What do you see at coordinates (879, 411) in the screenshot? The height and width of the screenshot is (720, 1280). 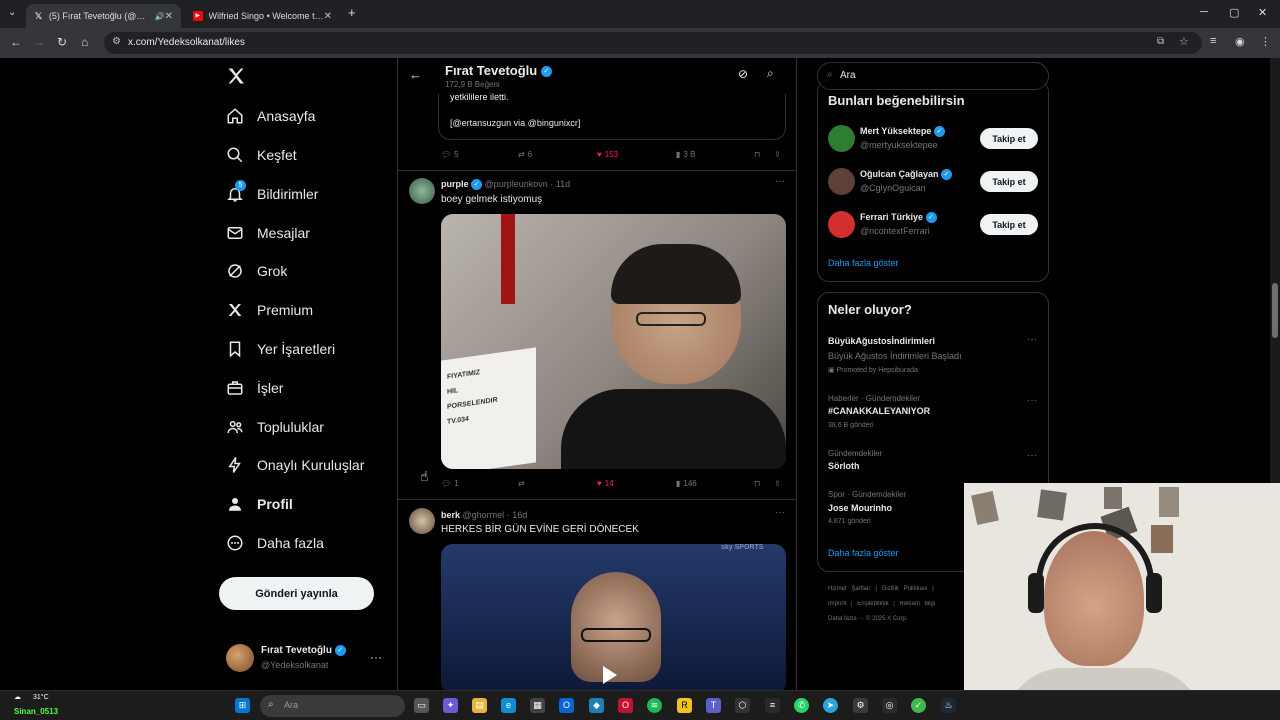 I see `trend-name: #CANAKKALEYANIYOR` at bounding box center [879, 411].